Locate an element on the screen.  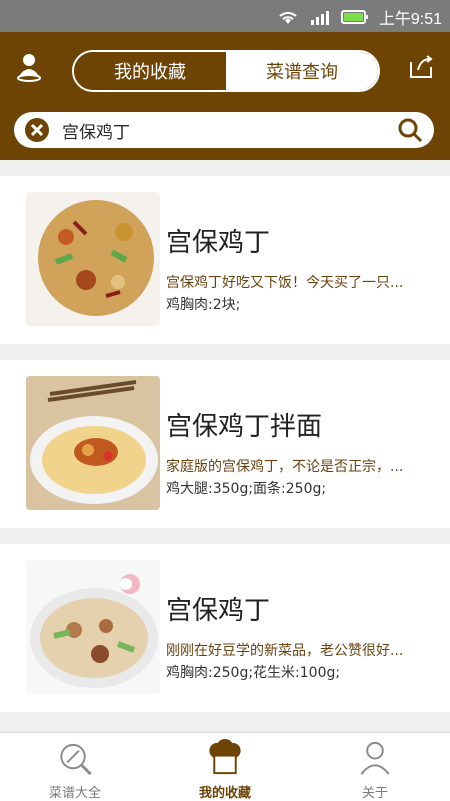
magnifier-icon is located at coordinates (76, 759).